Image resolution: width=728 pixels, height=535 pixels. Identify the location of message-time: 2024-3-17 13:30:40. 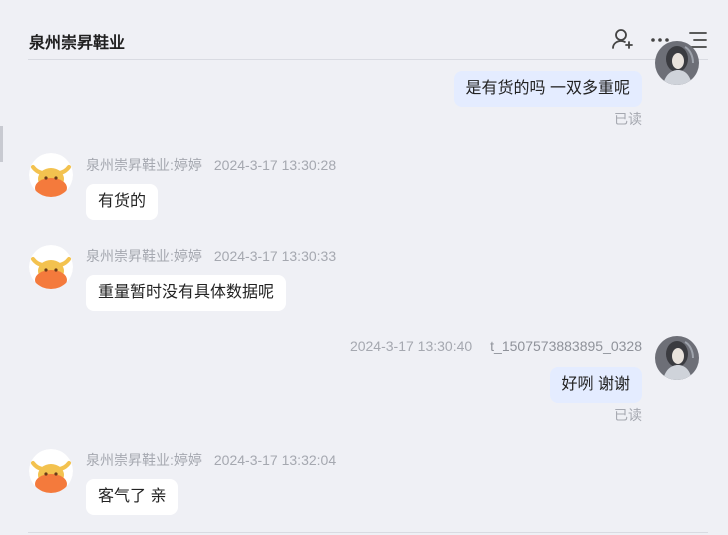
(411, 346).